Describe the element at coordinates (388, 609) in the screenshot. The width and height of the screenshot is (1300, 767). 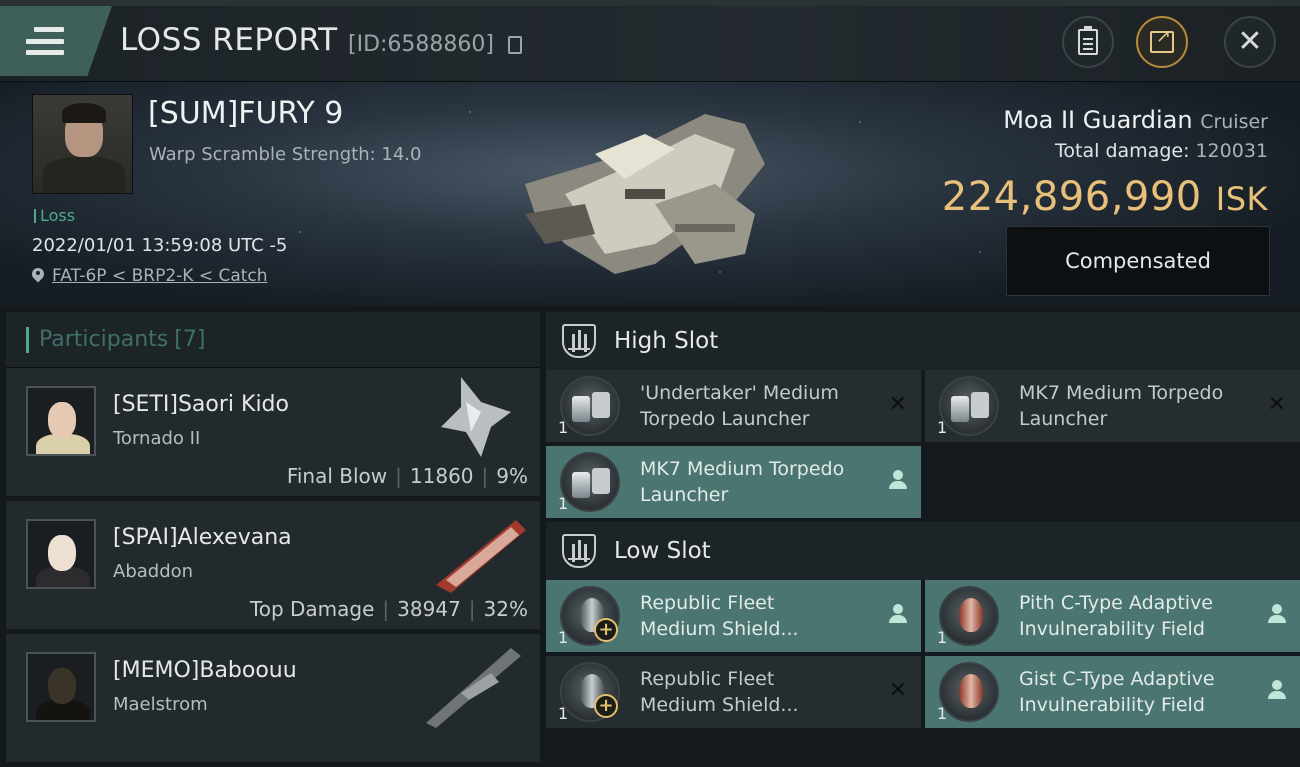
I see `participant-stats: Top Damage | 38947 | 32%` at that location.